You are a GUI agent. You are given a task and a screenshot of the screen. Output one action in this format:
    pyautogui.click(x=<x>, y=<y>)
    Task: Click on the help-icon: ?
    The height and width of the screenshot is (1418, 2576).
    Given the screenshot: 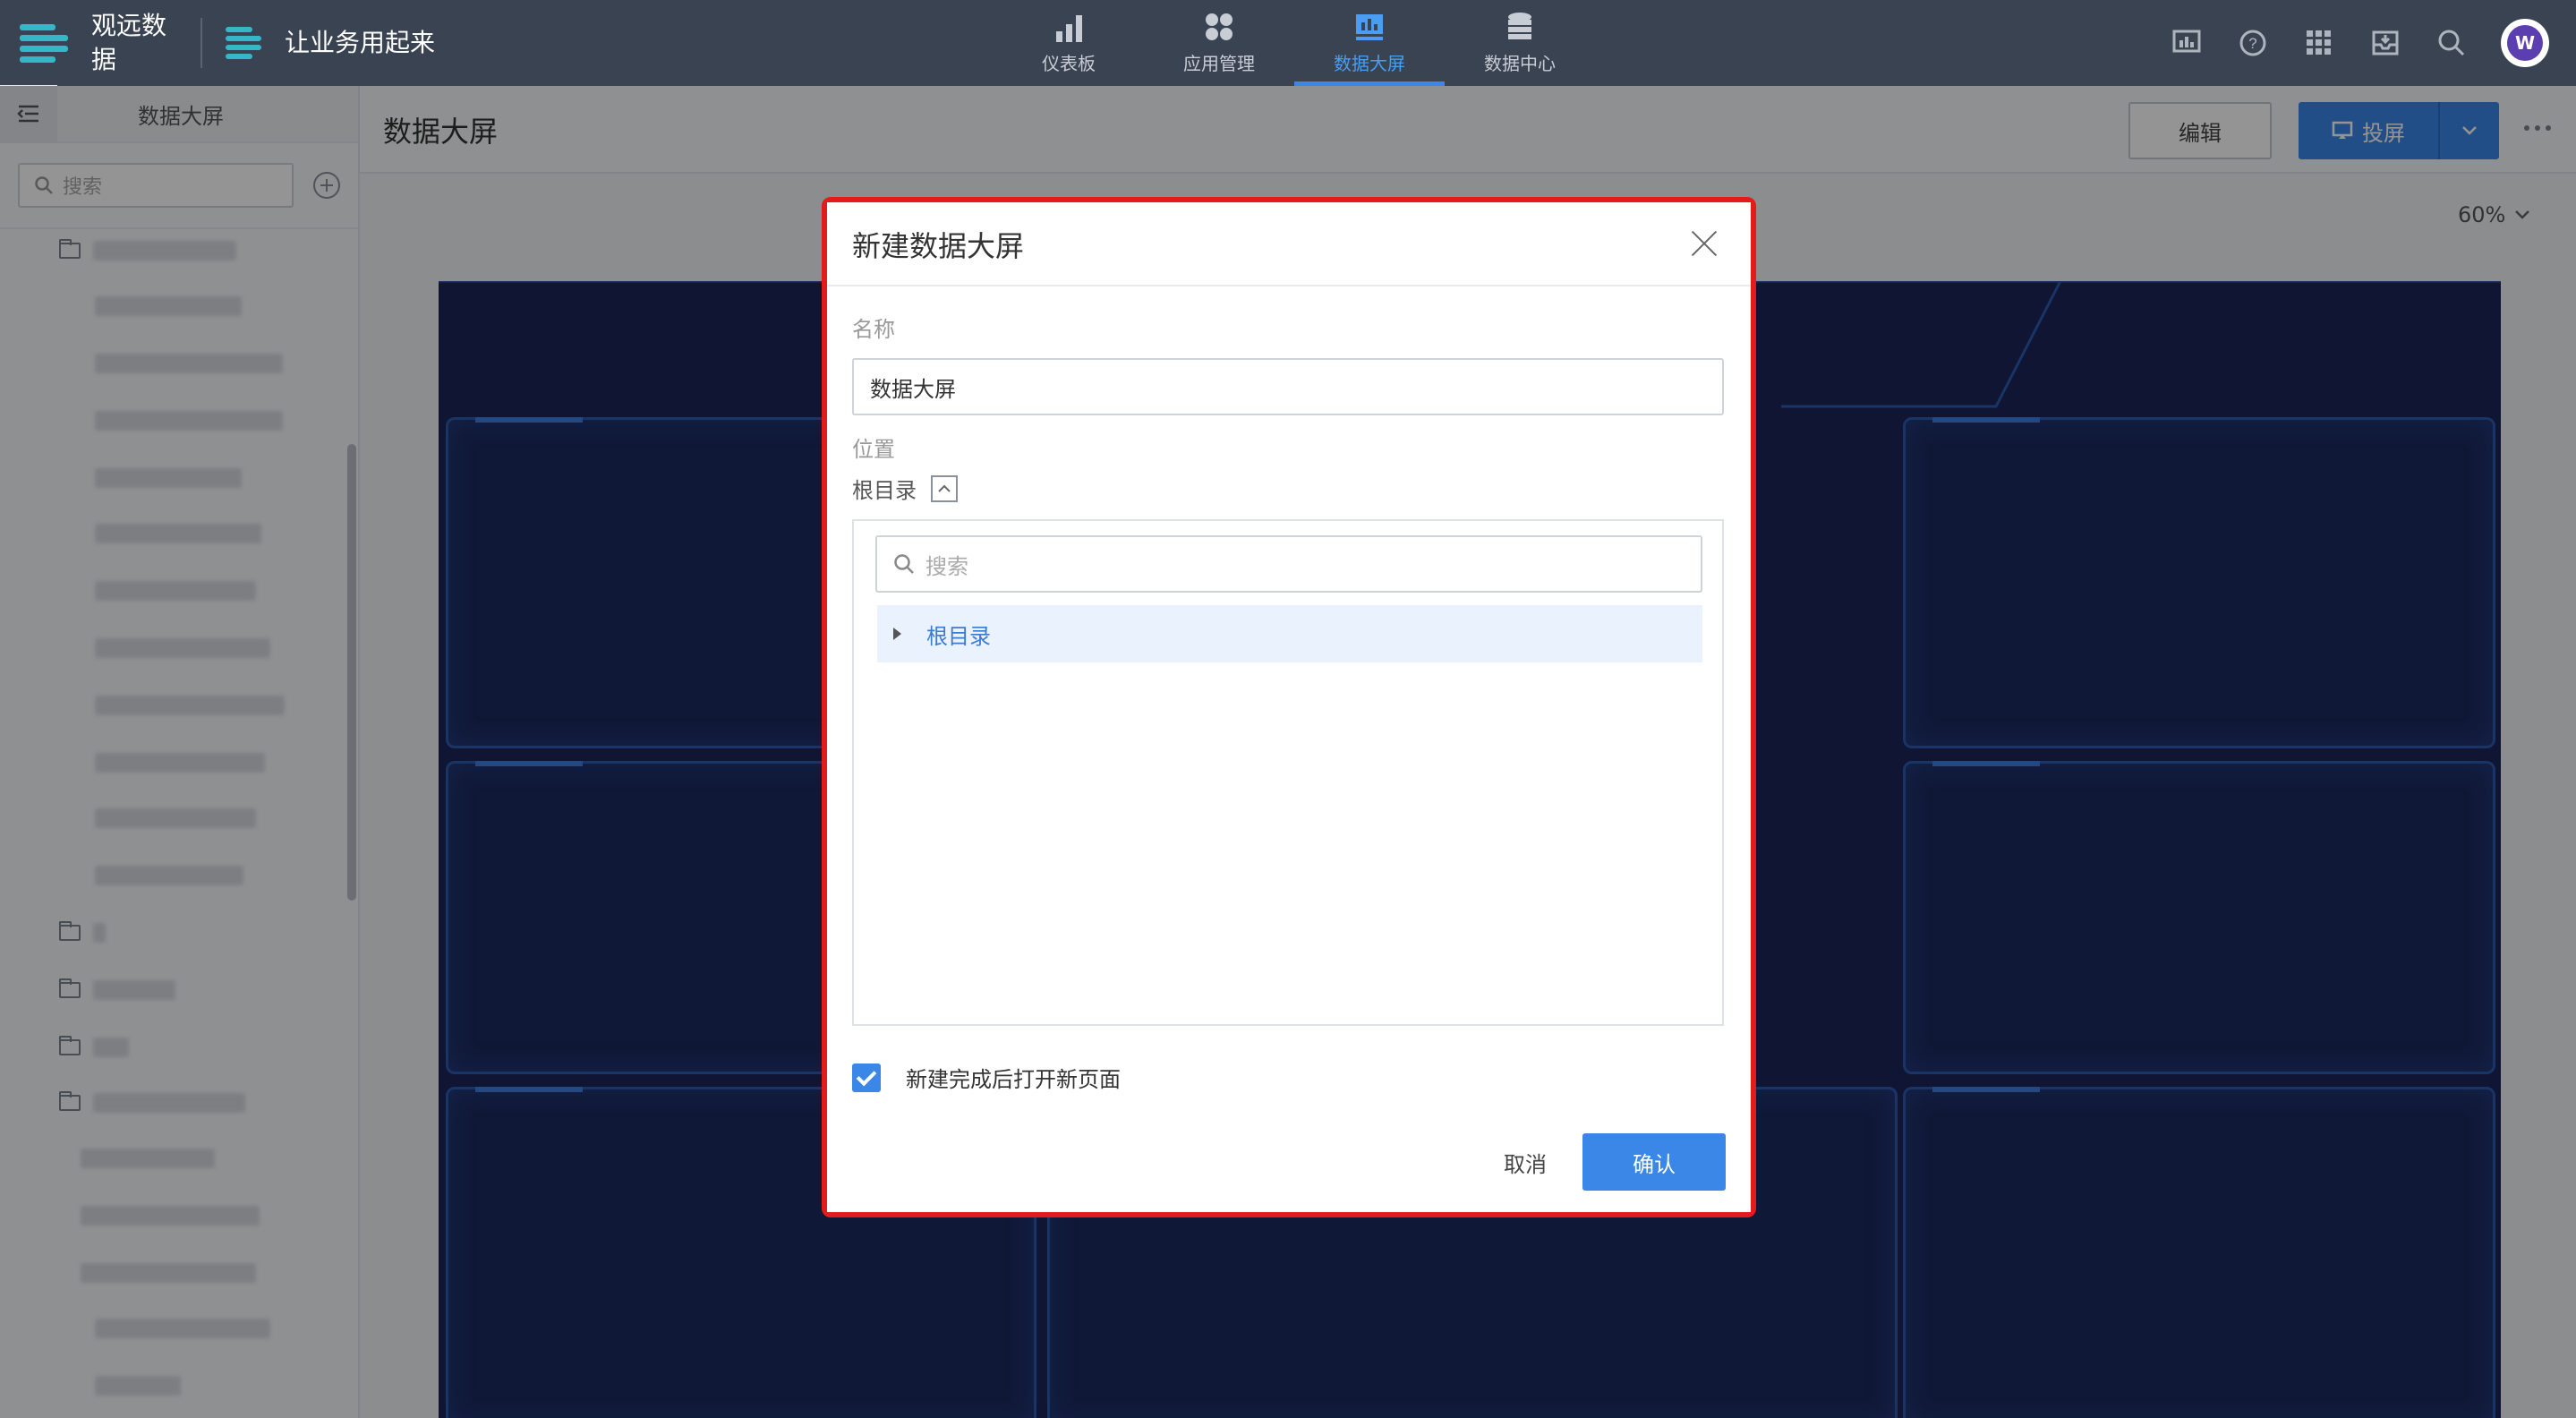 What is the action you would take?
    pyautogui.click(x=2253, y=43)
    